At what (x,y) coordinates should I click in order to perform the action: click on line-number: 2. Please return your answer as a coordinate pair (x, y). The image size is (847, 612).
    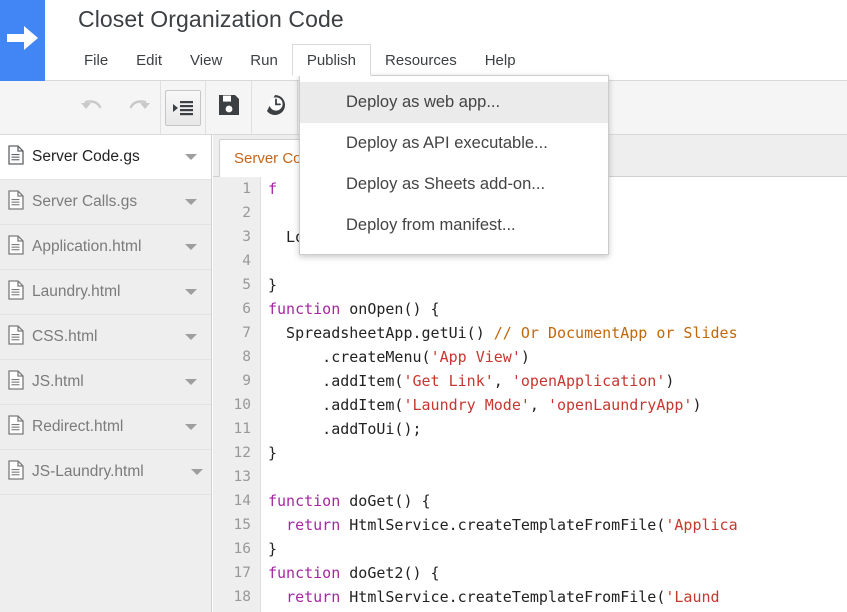
    Looking at the image, I should click on (246, 213).